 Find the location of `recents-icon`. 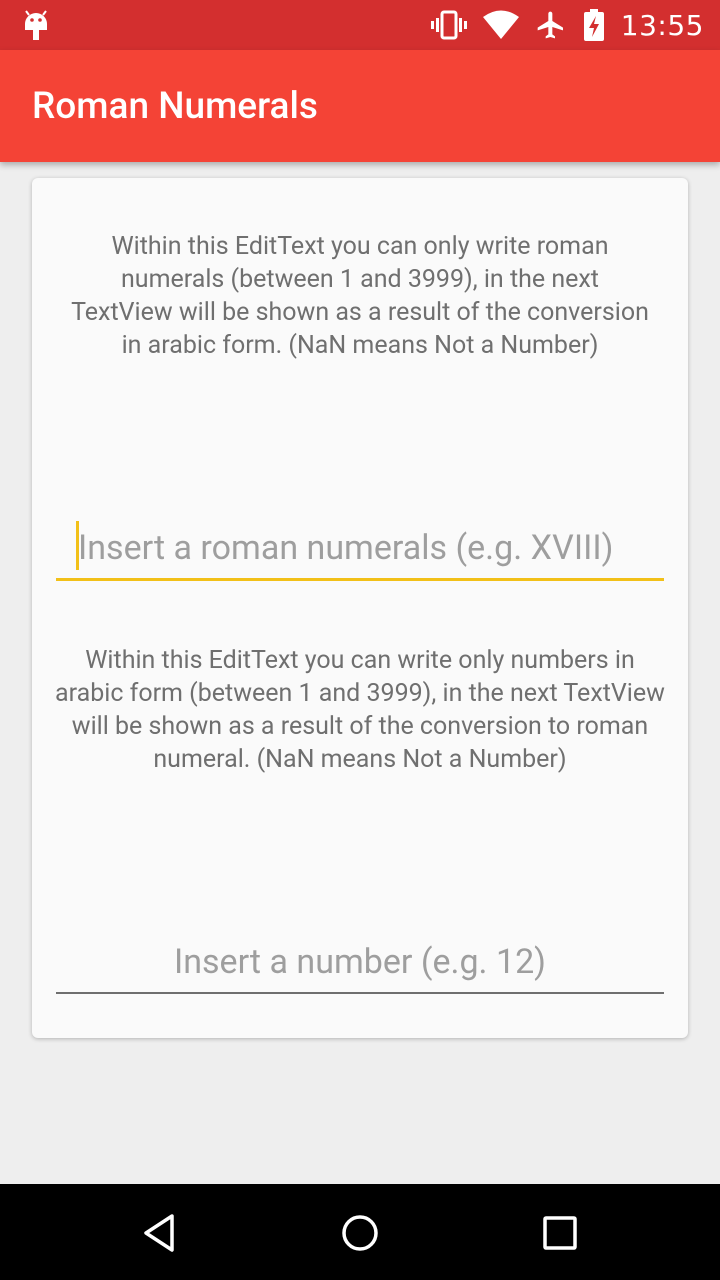

recents-icon is located at coordinates (560, 1233).